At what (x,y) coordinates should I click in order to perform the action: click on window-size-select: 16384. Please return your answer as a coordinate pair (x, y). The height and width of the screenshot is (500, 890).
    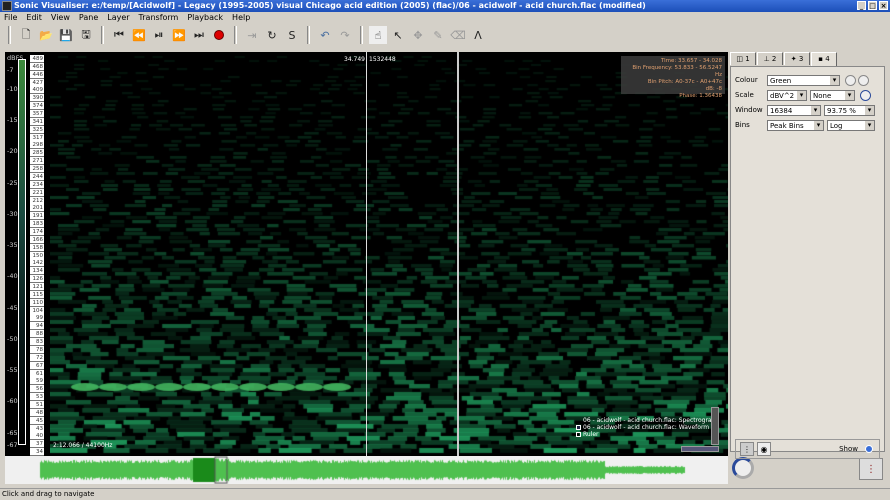
    Looking at the image, I should click on (794, 110).